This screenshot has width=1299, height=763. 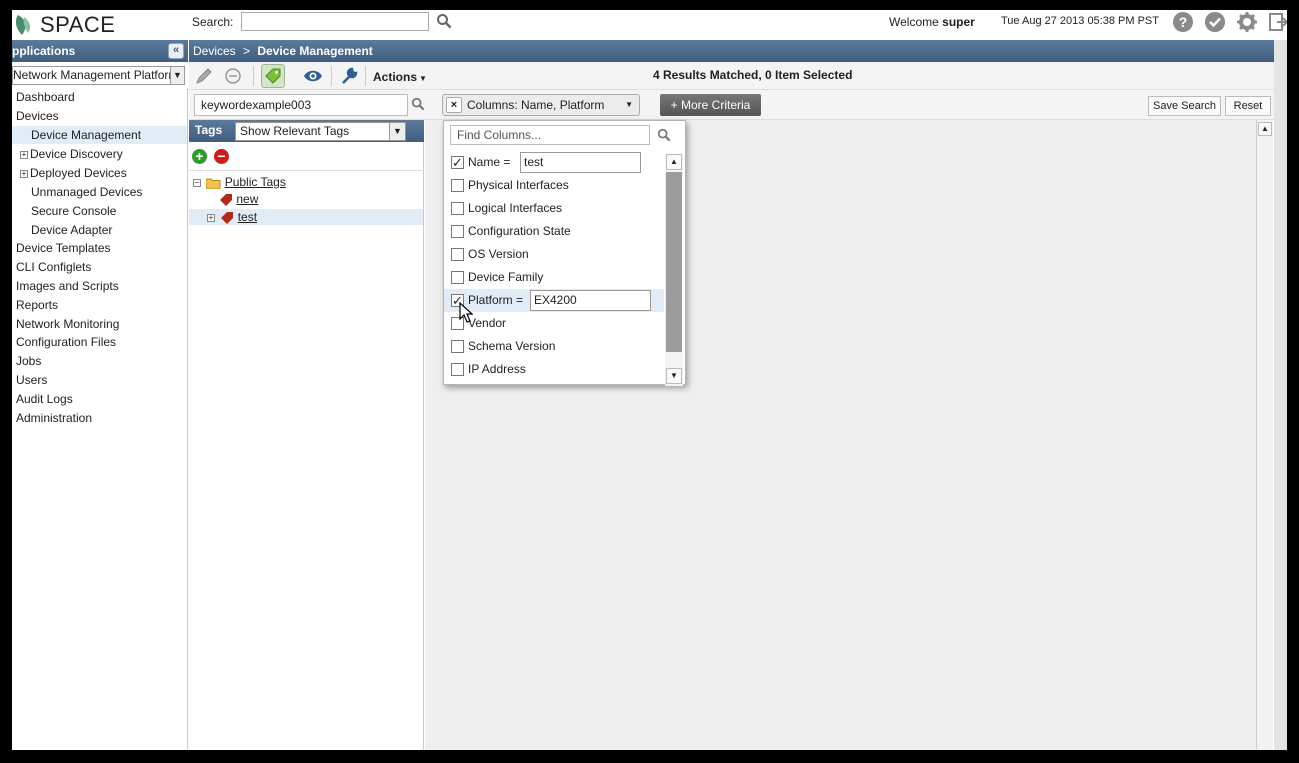 What do you see at coordinates (247, 217) in the screenshot?
I see `tree-node-label: test` at bounding box center [247, 217].